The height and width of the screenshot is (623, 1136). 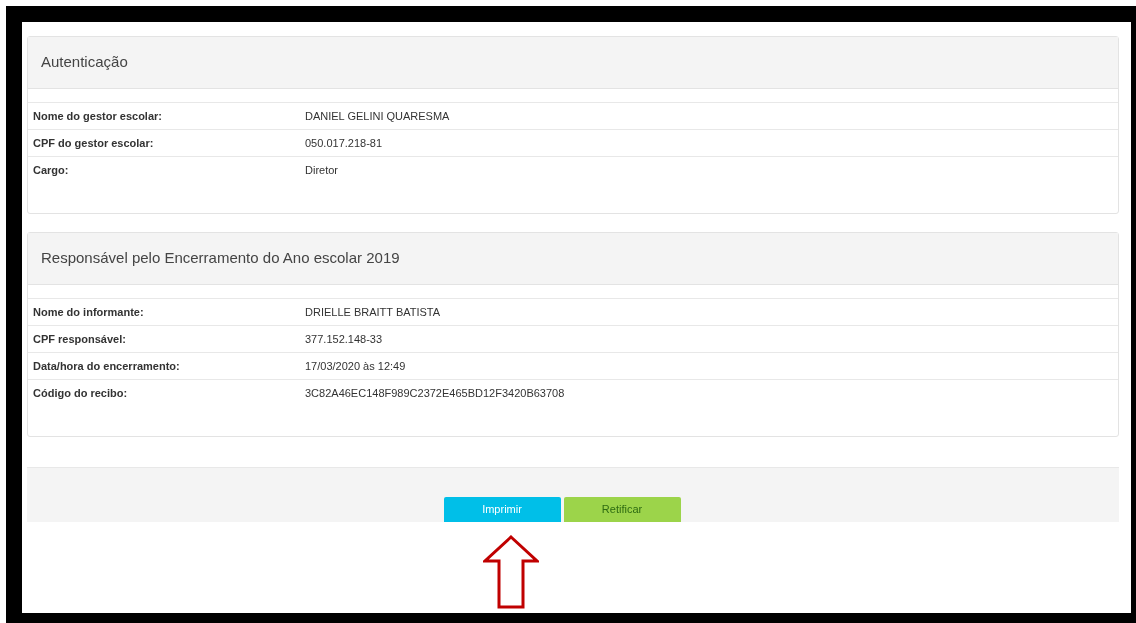 What do you see at coordinates (51, 170) in the screenshot?
I see `field-label: Cargo:` at bounding box center [51, 170].